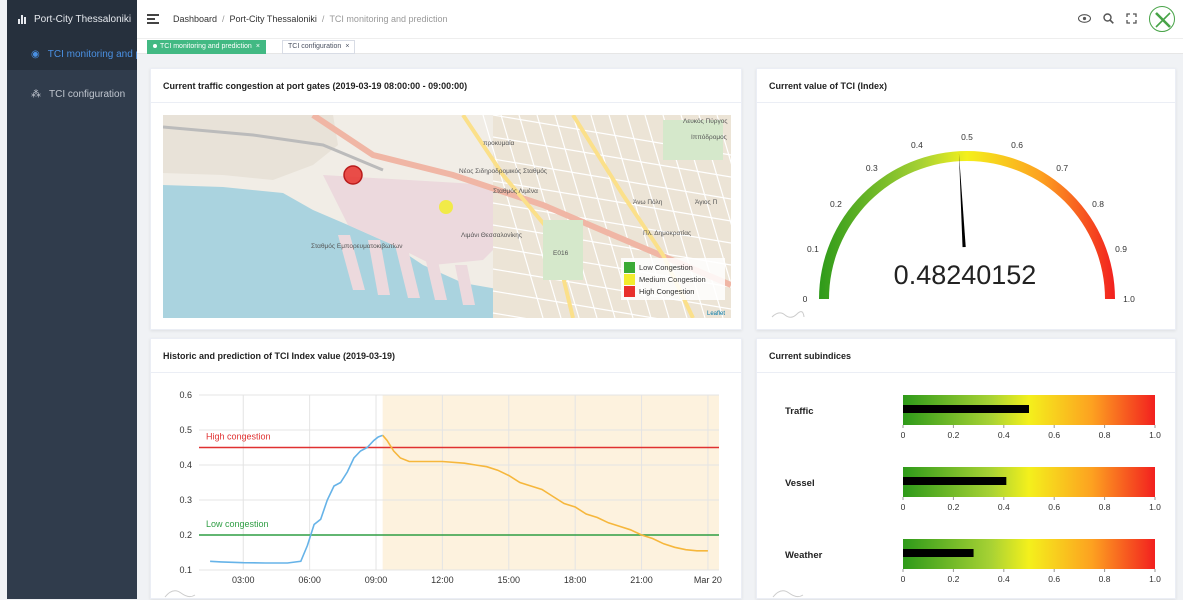 The image size is (1183, 600). Describe the element at coordinates (666, 291) in the screenshot. I see `legend-label: High Congestion` at that location.